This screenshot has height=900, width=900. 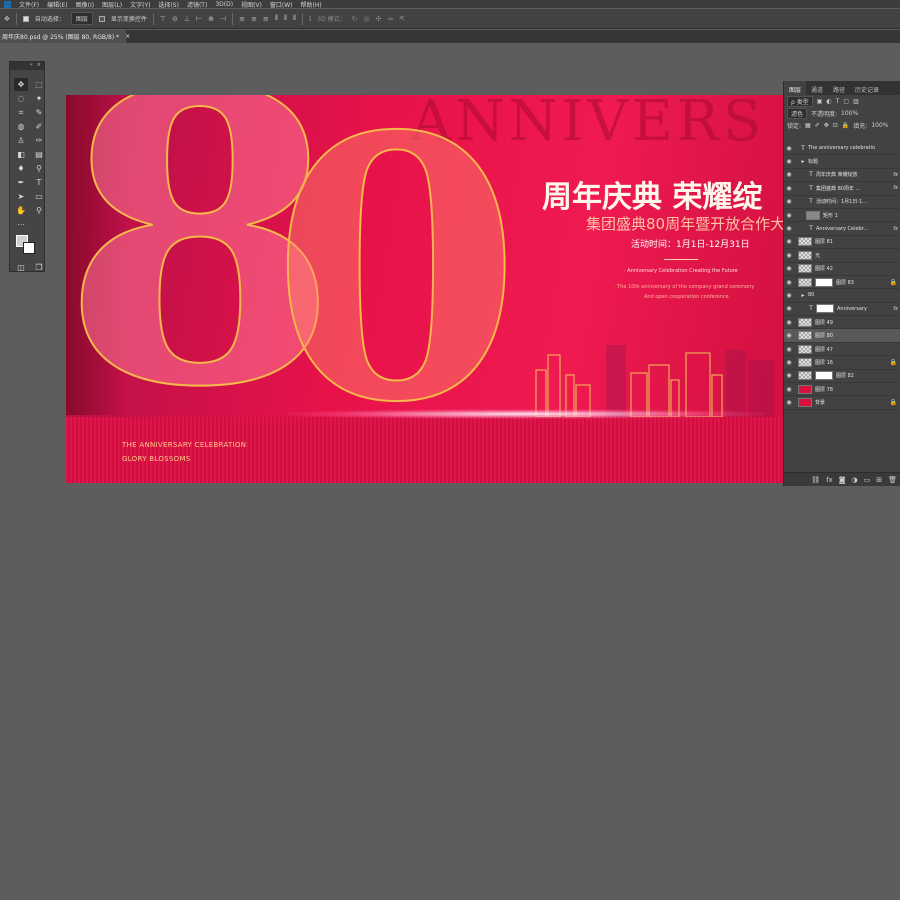 I want to click on layer-row: ◉ 图层 78, so click(x=842, y=390).